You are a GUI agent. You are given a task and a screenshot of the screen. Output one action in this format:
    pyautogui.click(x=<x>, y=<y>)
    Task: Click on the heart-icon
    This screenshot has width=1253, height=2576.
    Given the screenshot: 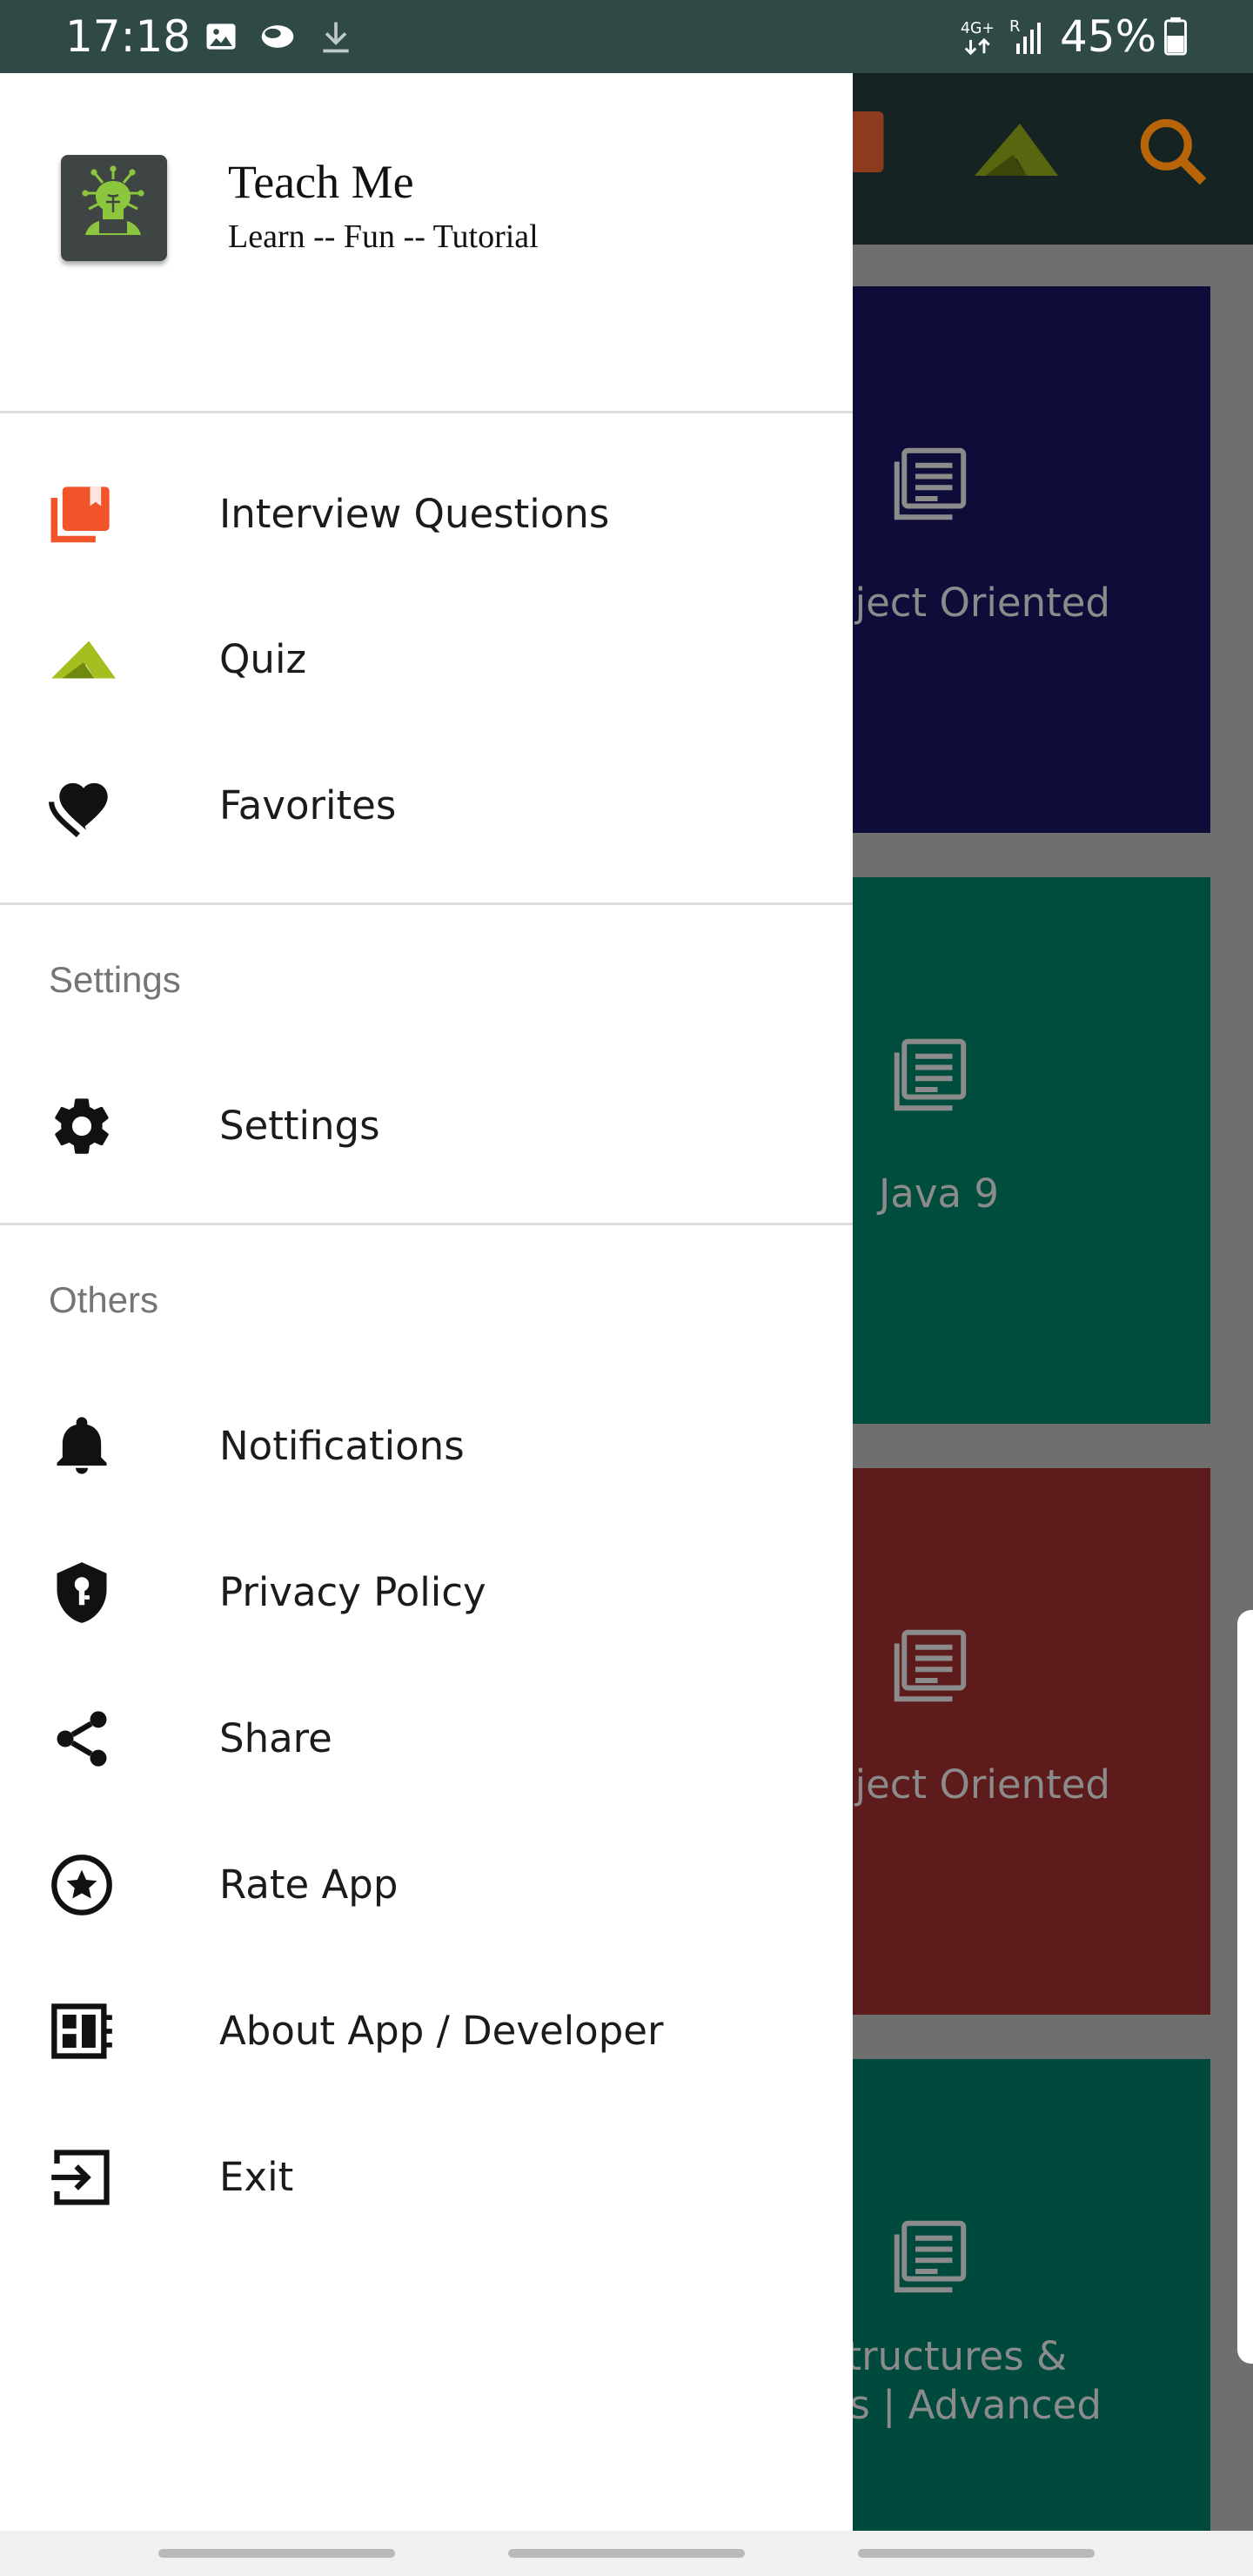 What is the action you would take?
    pyautogui.click(x=82, y=806)
    